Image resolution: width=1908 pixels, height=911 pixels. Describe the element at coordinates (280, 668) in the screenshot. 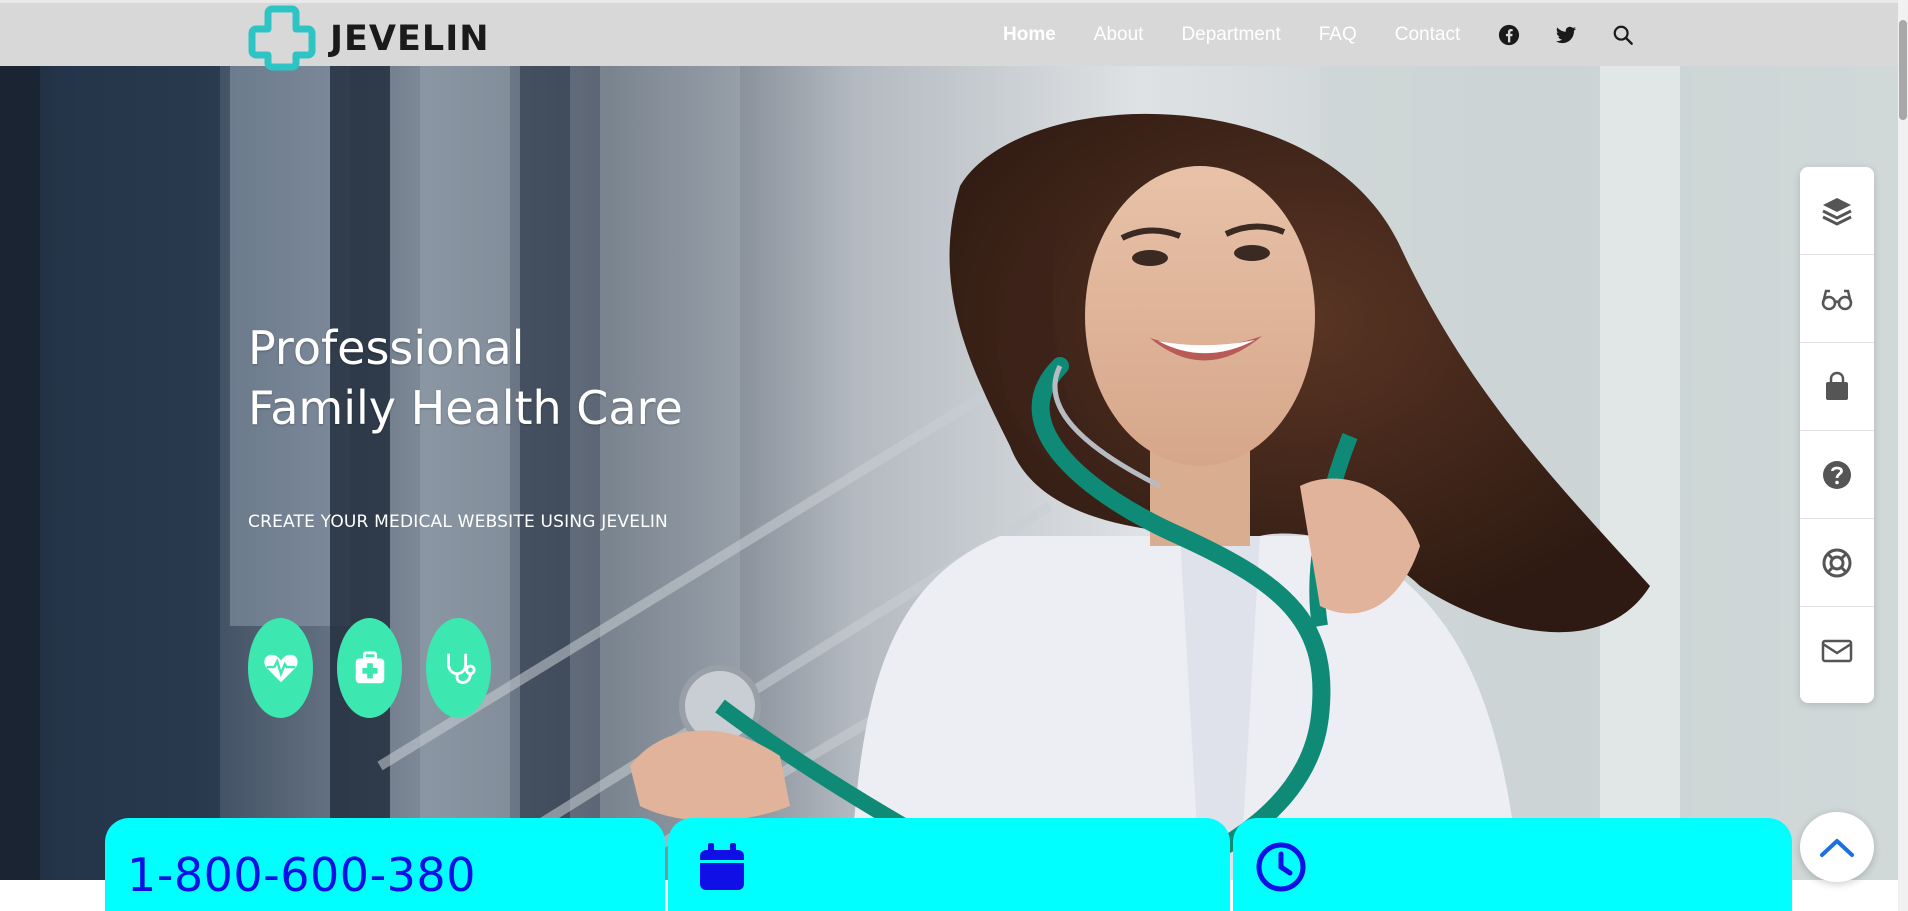

I see `heartbeat-icon` at that location.